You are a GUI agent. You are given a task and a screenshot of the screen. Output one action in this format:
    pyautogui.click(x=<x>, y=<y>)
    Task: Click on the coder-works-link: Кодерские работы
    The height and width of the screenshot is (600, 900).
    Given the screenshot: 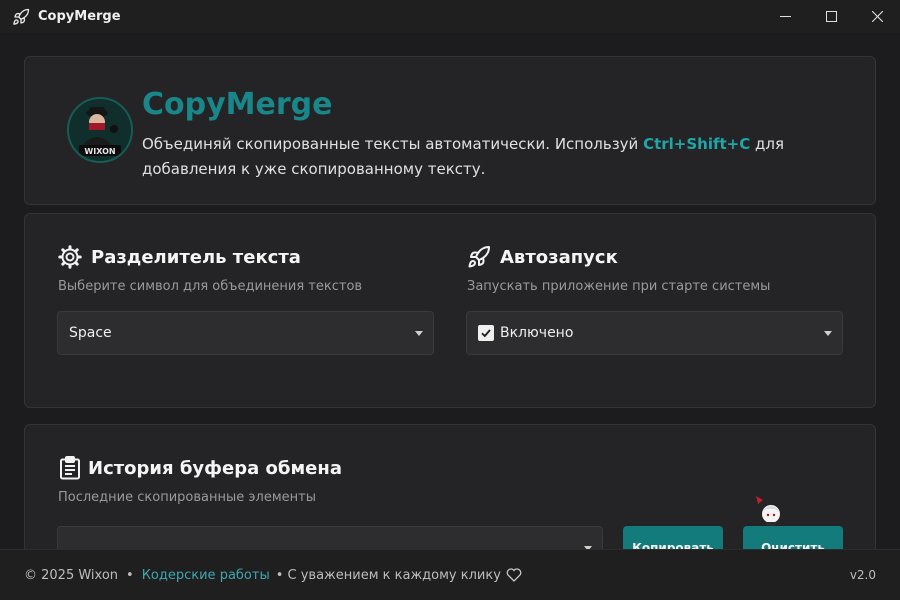 What is the action you would take?
    pyautogui.click(x=206, y=575)
    